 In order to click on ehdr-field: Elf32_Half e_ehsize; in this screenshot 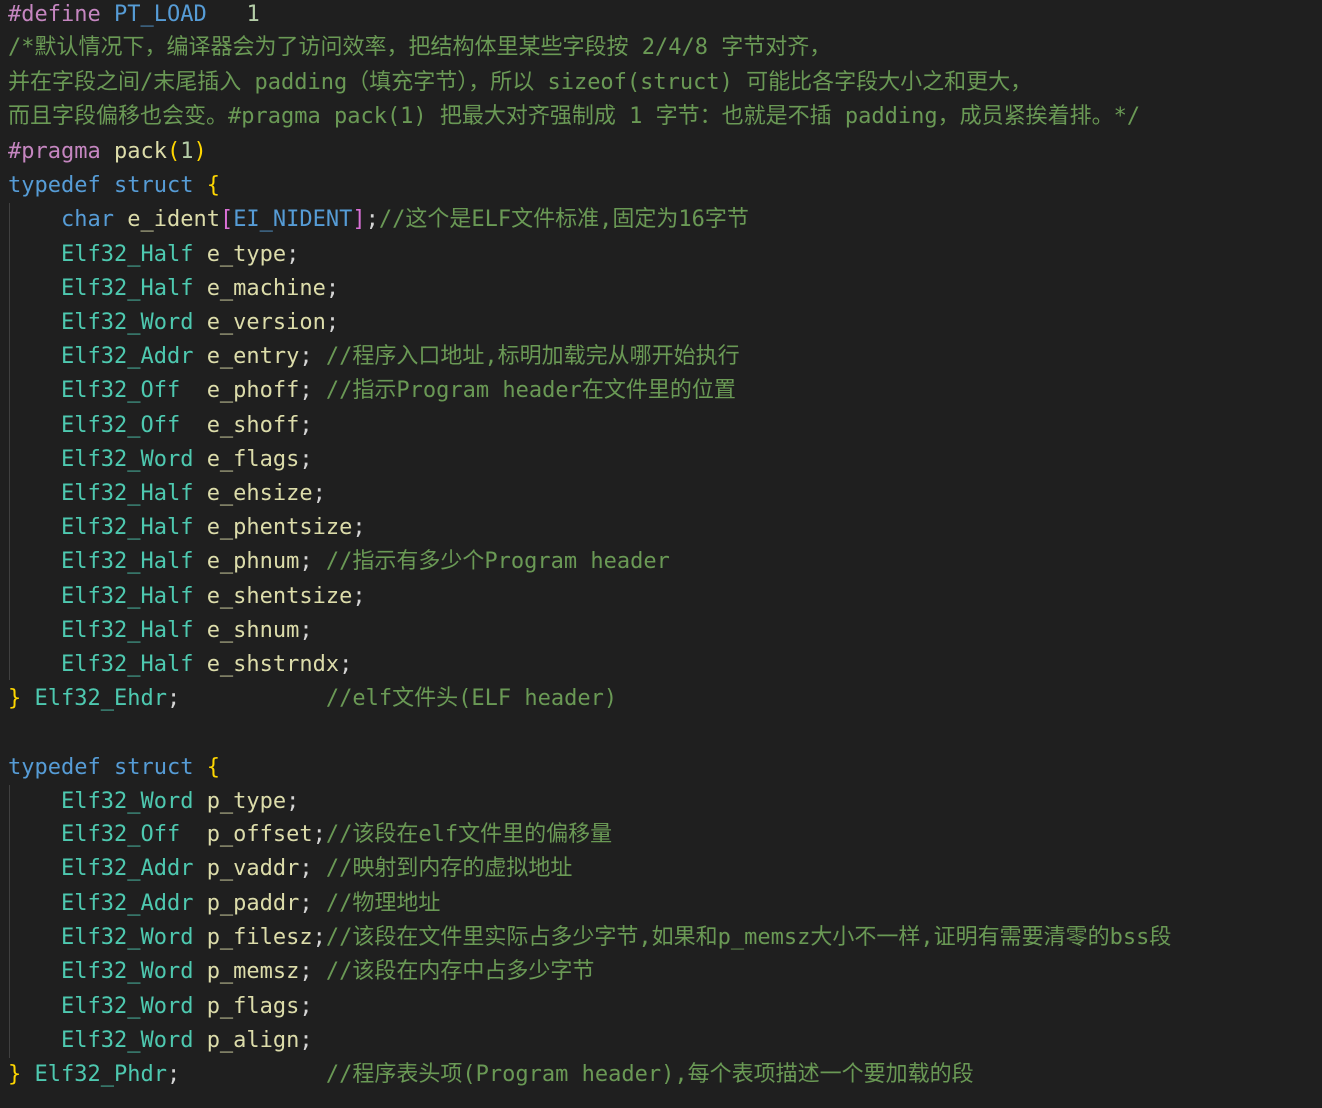, I will do `click(167, 494)`.